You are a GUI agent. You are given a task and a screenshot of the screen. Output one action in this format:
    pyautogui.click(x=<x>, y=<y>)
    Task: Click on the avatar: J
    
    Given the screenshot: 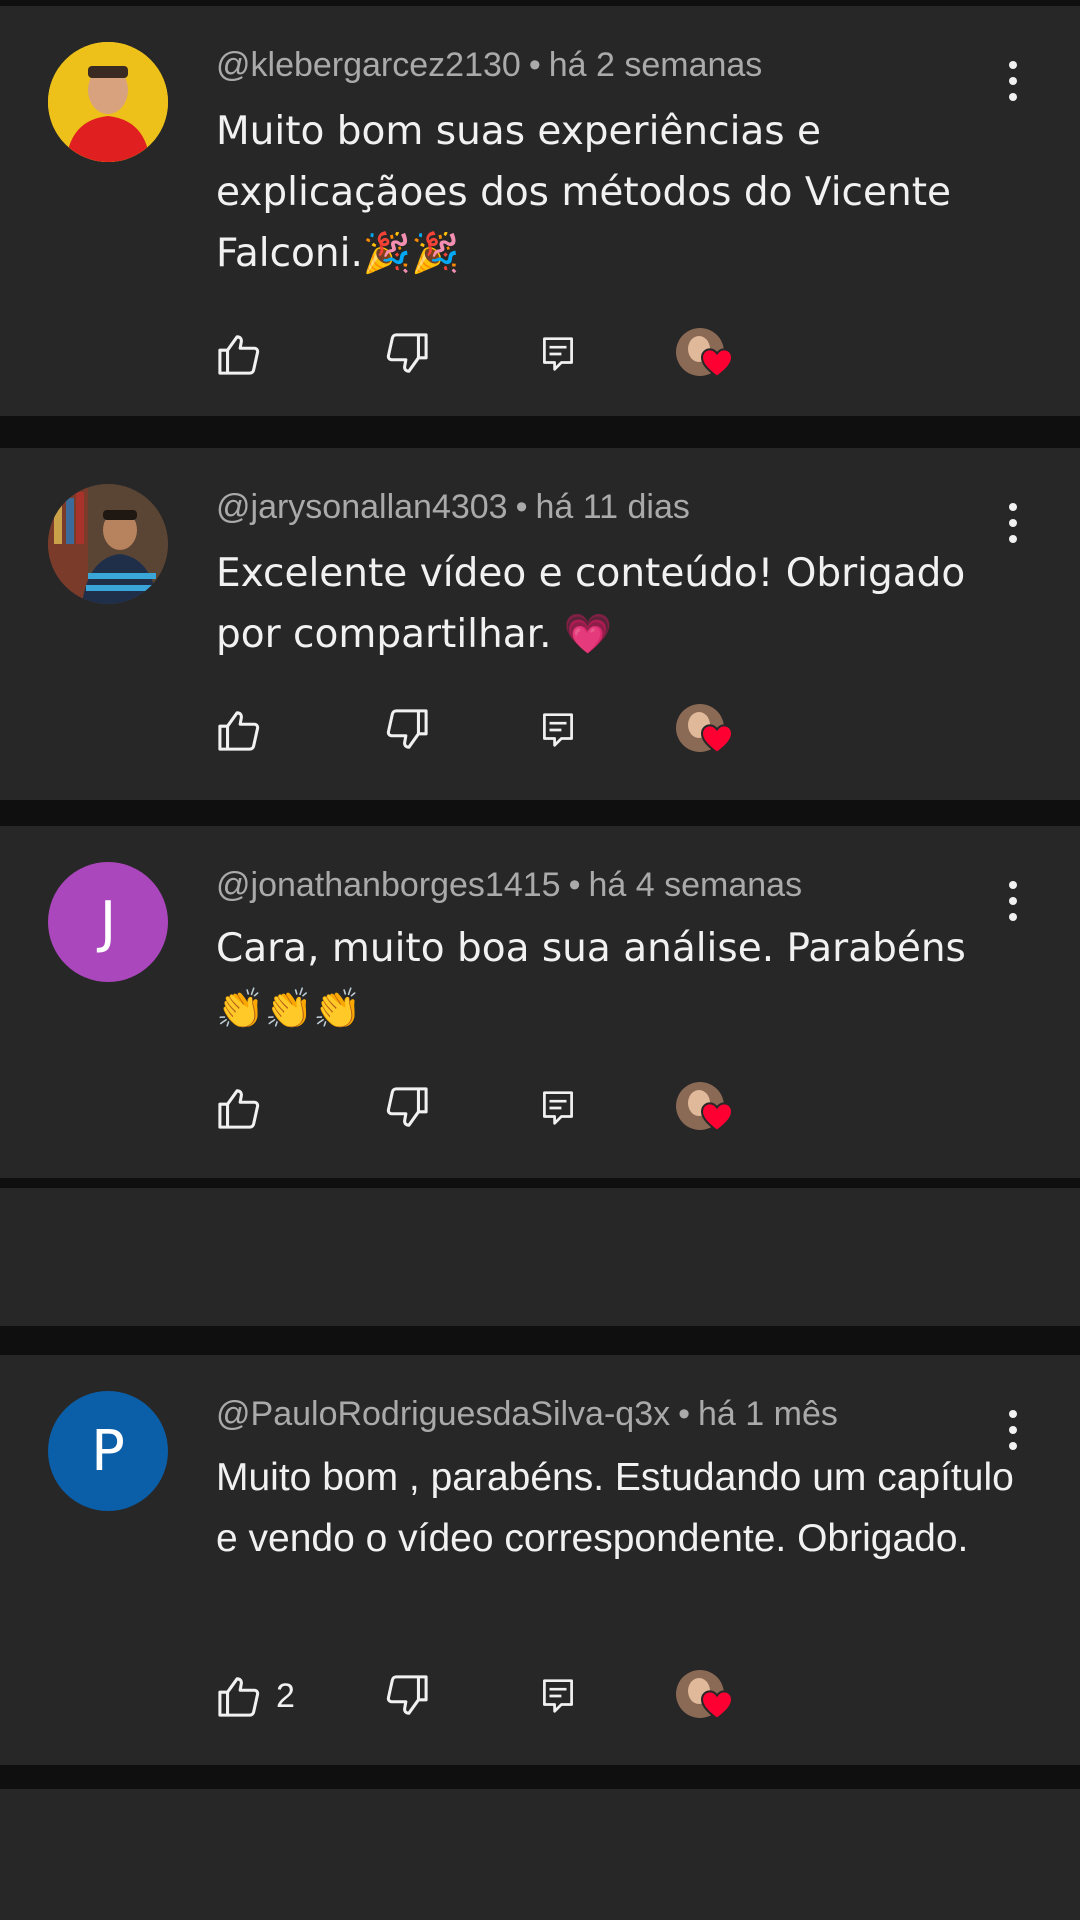 What is the action you would take?
    pyautogui.click(x=108, y=922)
    